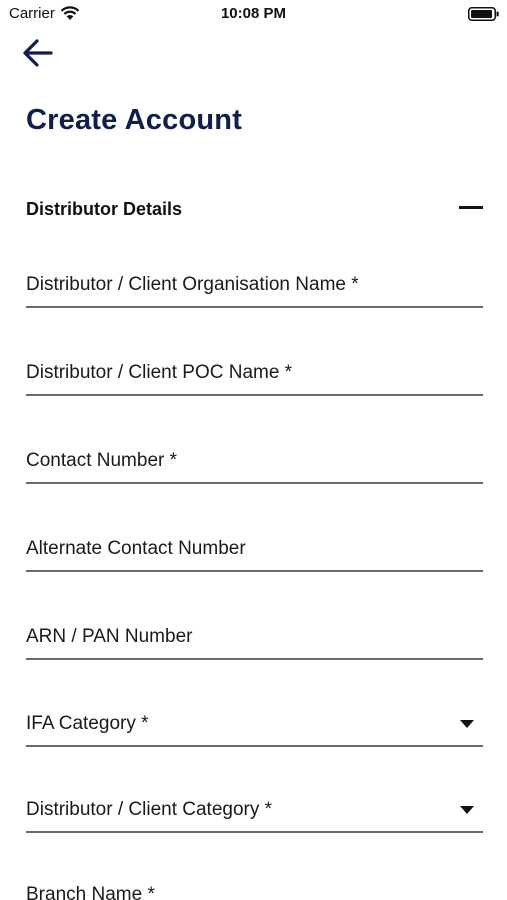  Describe the element at coordinates (254, 634) in the screenshot. I see `arn-pan-number-field: ARN / PAN Number` at that location.